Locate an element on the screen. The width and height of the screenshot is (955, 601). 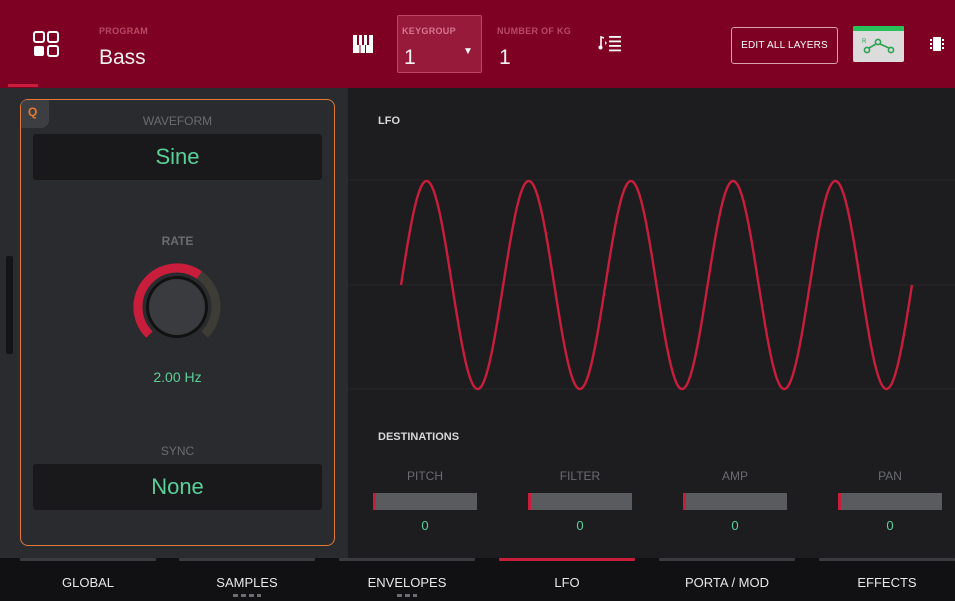
tab-envelopes: ENVELOPES is located at coordinates (407, 579).